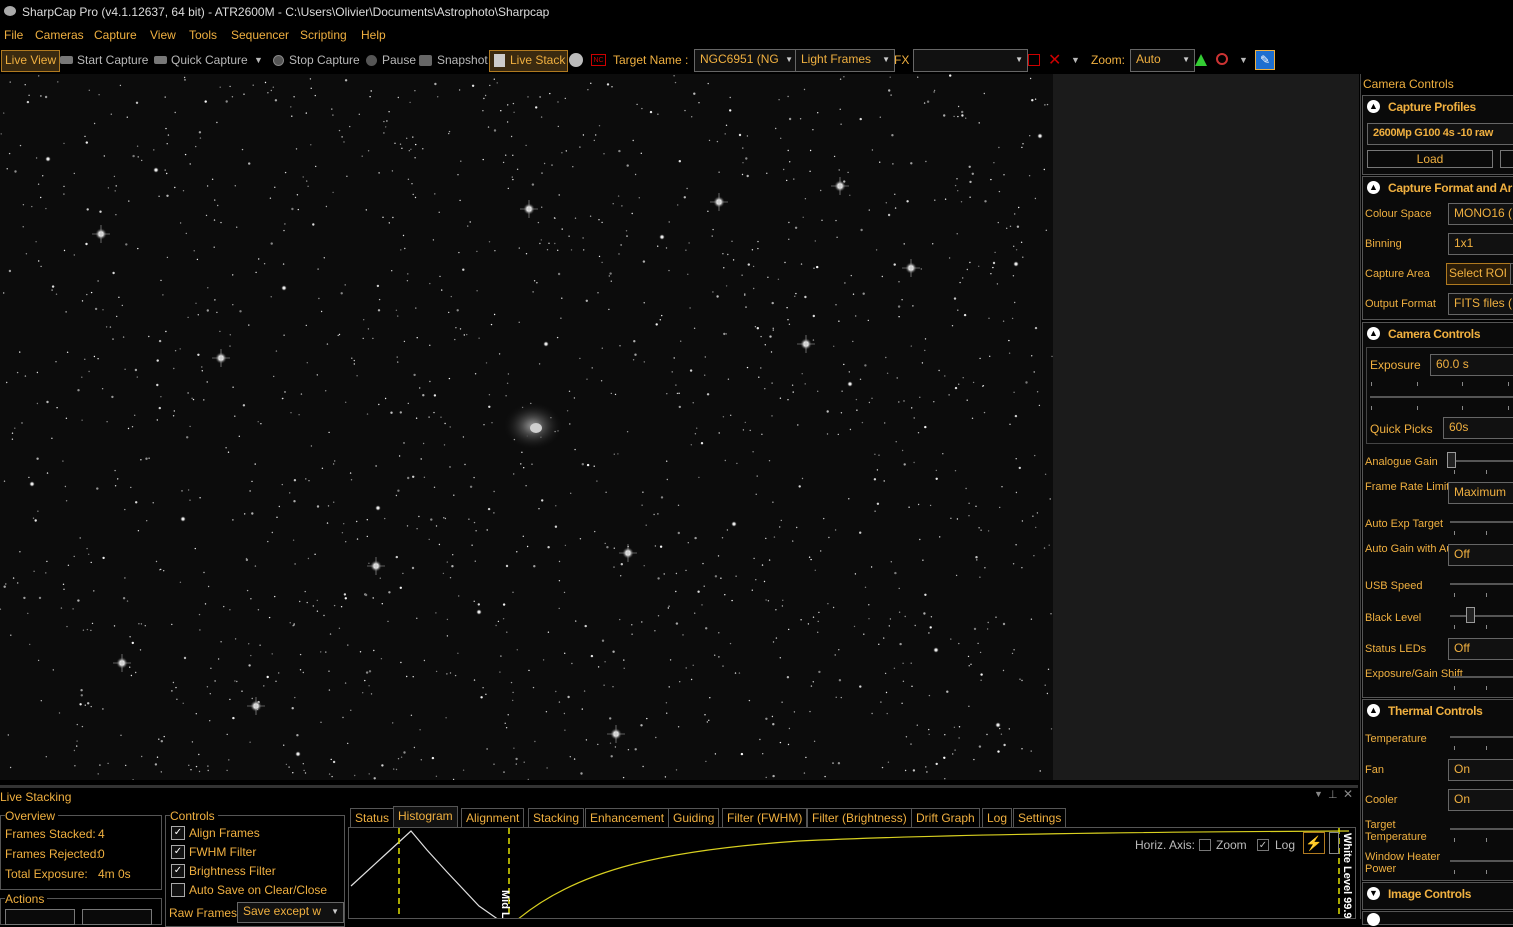 This screenshot has width=1513, height=927. I want to click on fwhm-filter-checkbox: ✓, so click(178, 852).